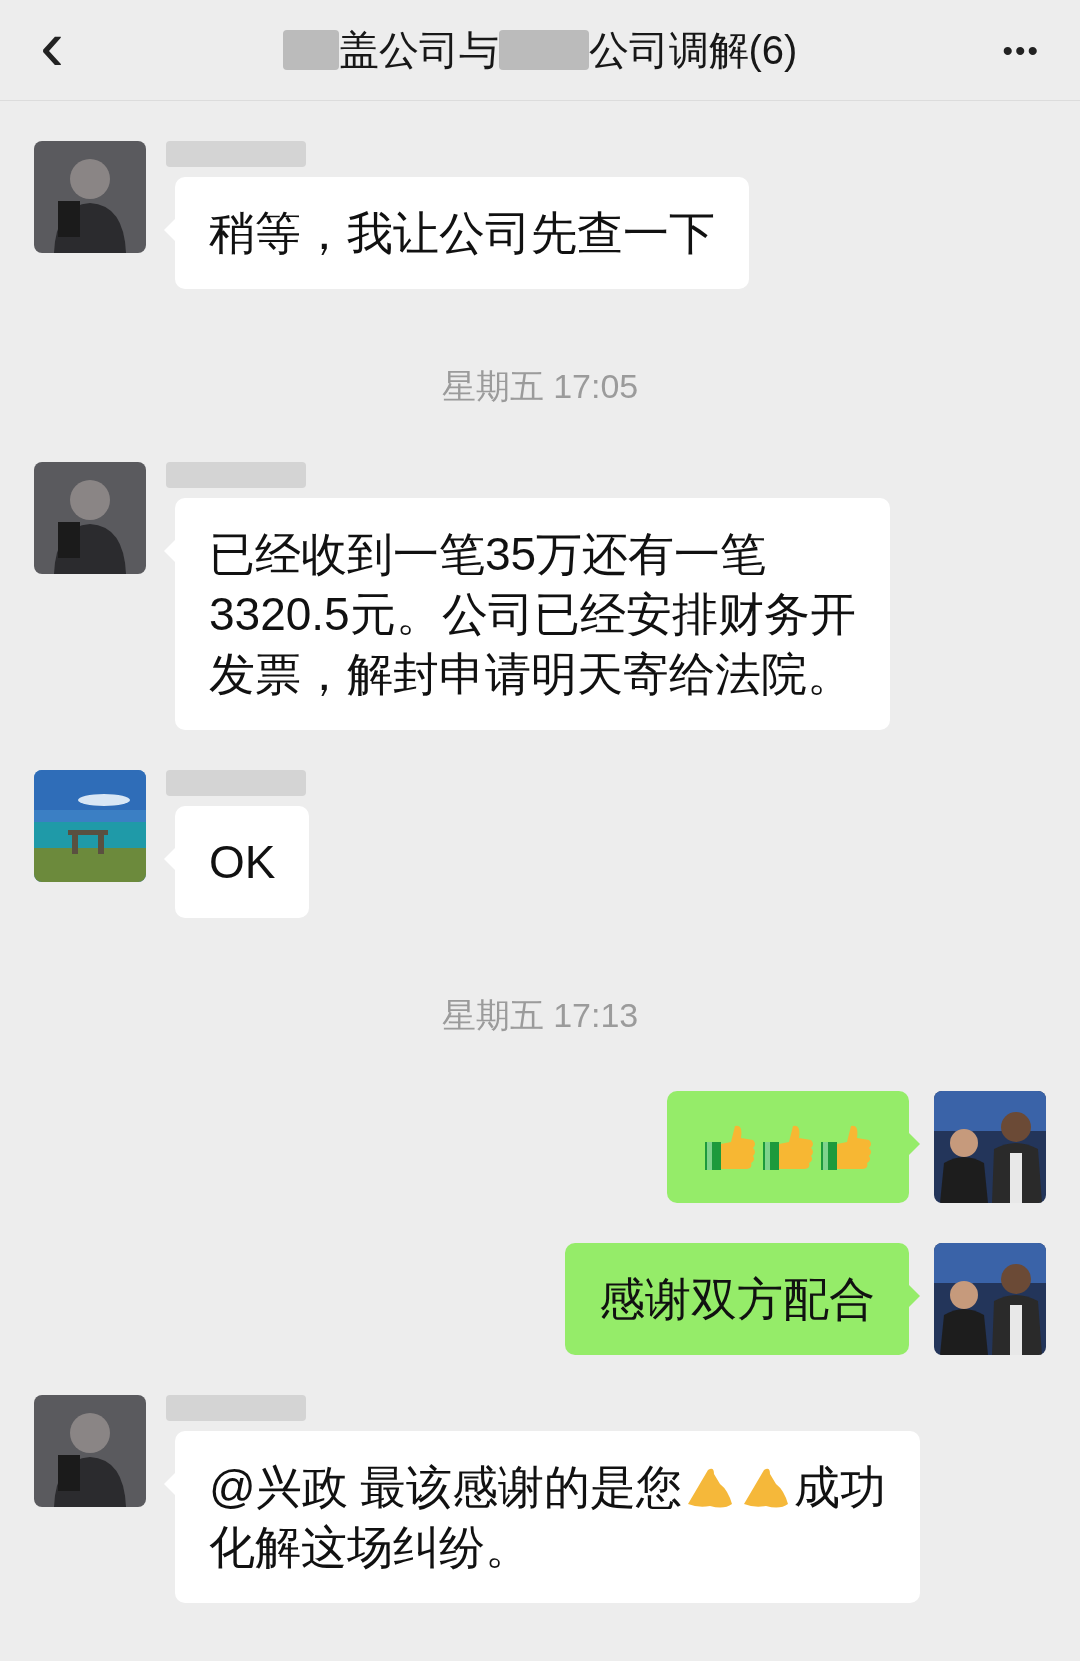  Describe the element at coordinates (532, 614) in the screenshot. I see `message-text: 3320.5元。公司已经安排财务开` at that location.